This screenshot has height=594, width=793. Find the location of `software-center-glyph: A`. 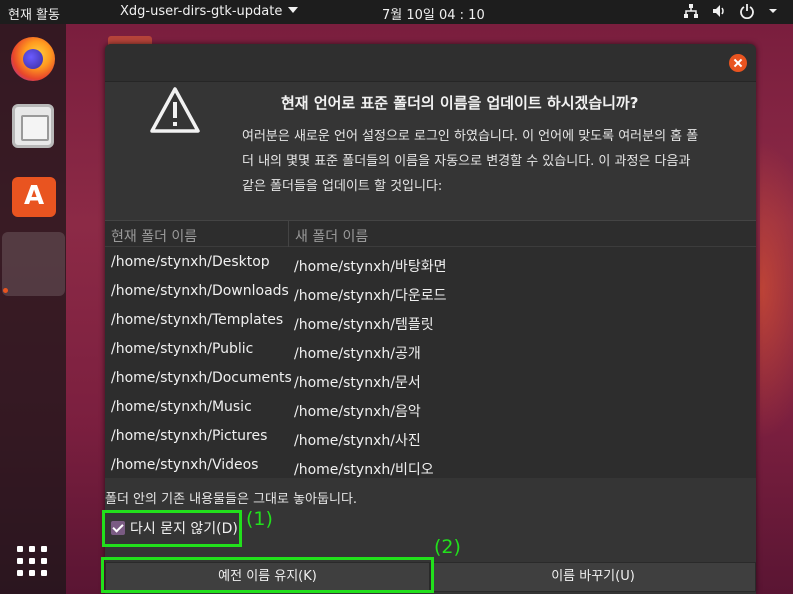

software-center-glyph: A is located at coordinates (34, 196).